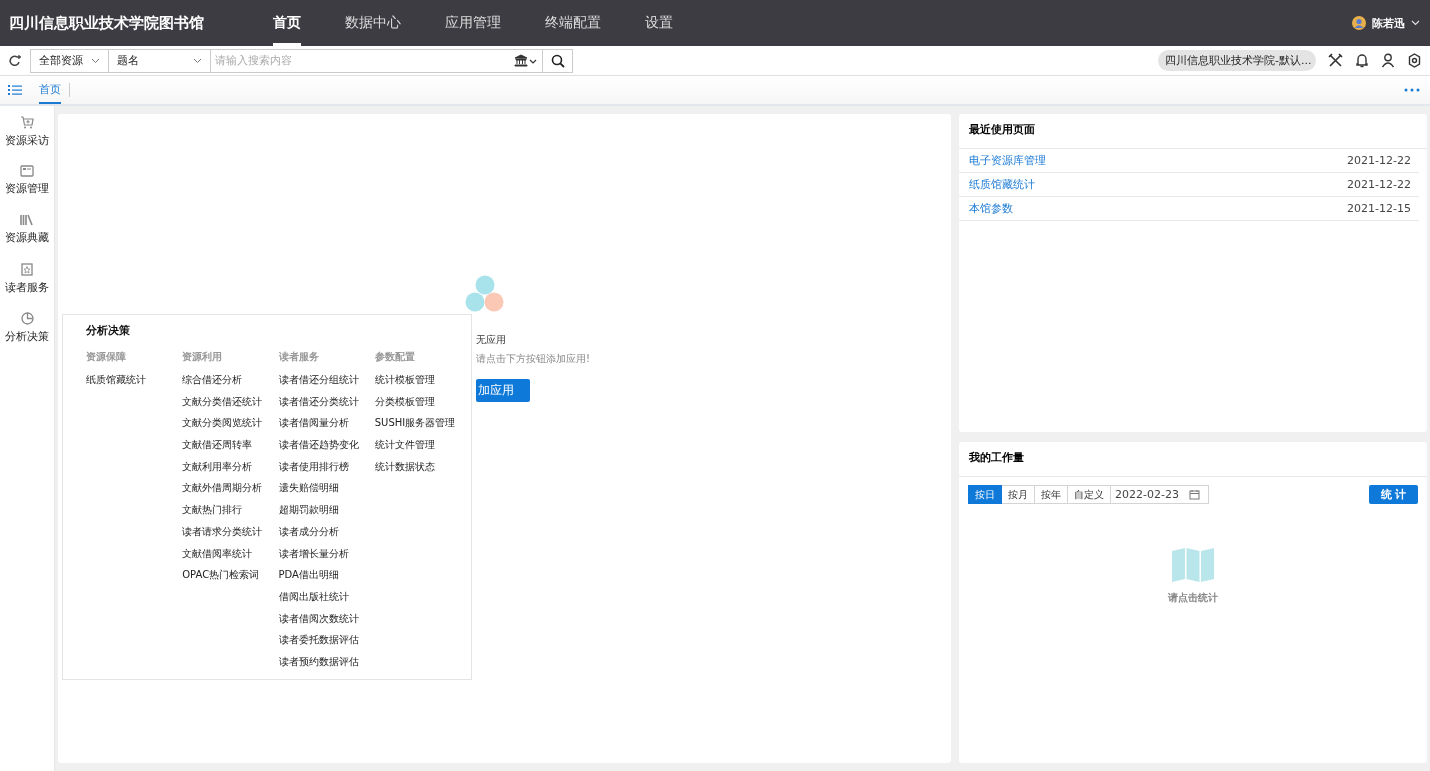 Image resolution: width=1430 pixels, height=771 pixels. I want to click on panel-title: 最近使用页面, so click(1193, 131).